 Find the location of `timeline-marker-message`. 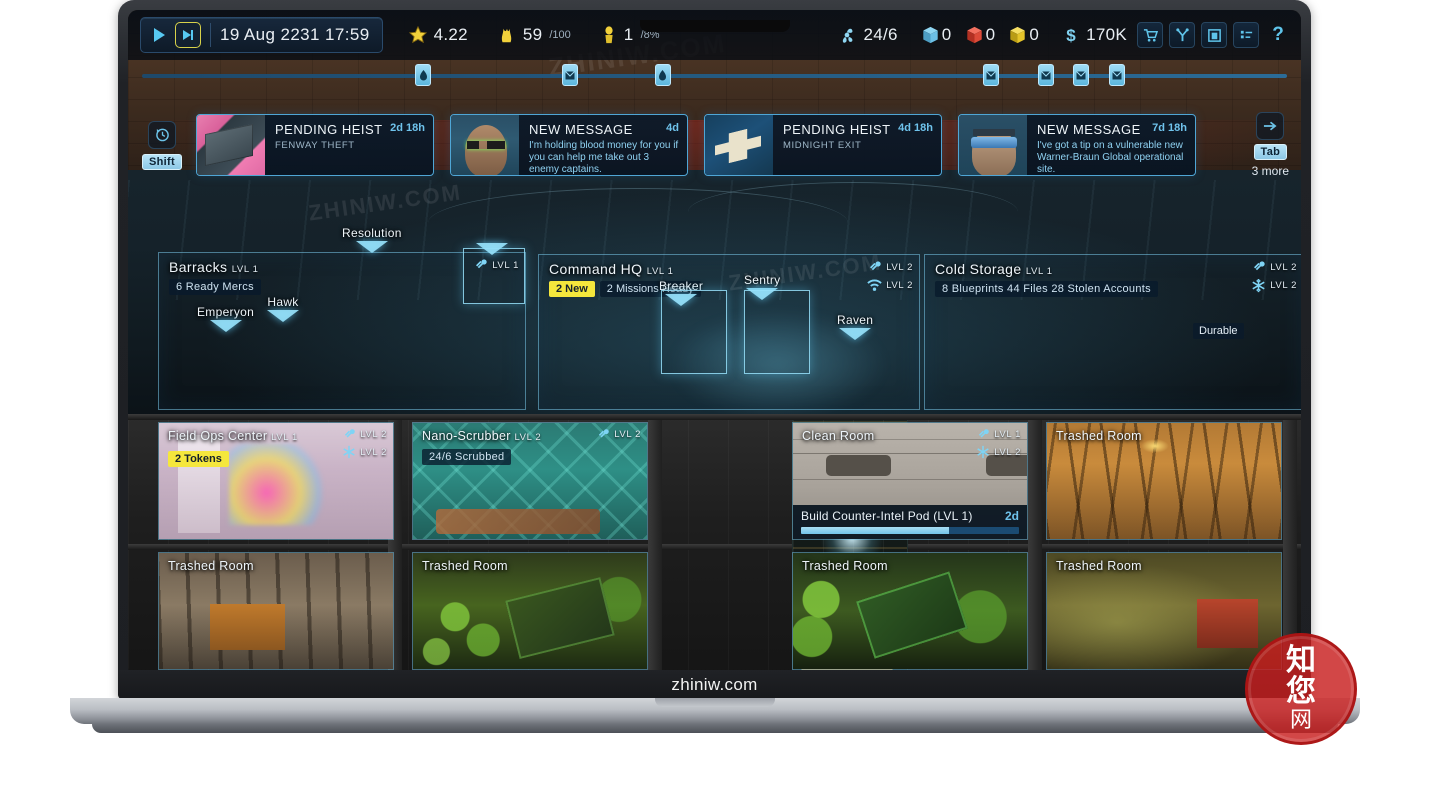

timeline-marker-message is located at coordinates (570, 75).